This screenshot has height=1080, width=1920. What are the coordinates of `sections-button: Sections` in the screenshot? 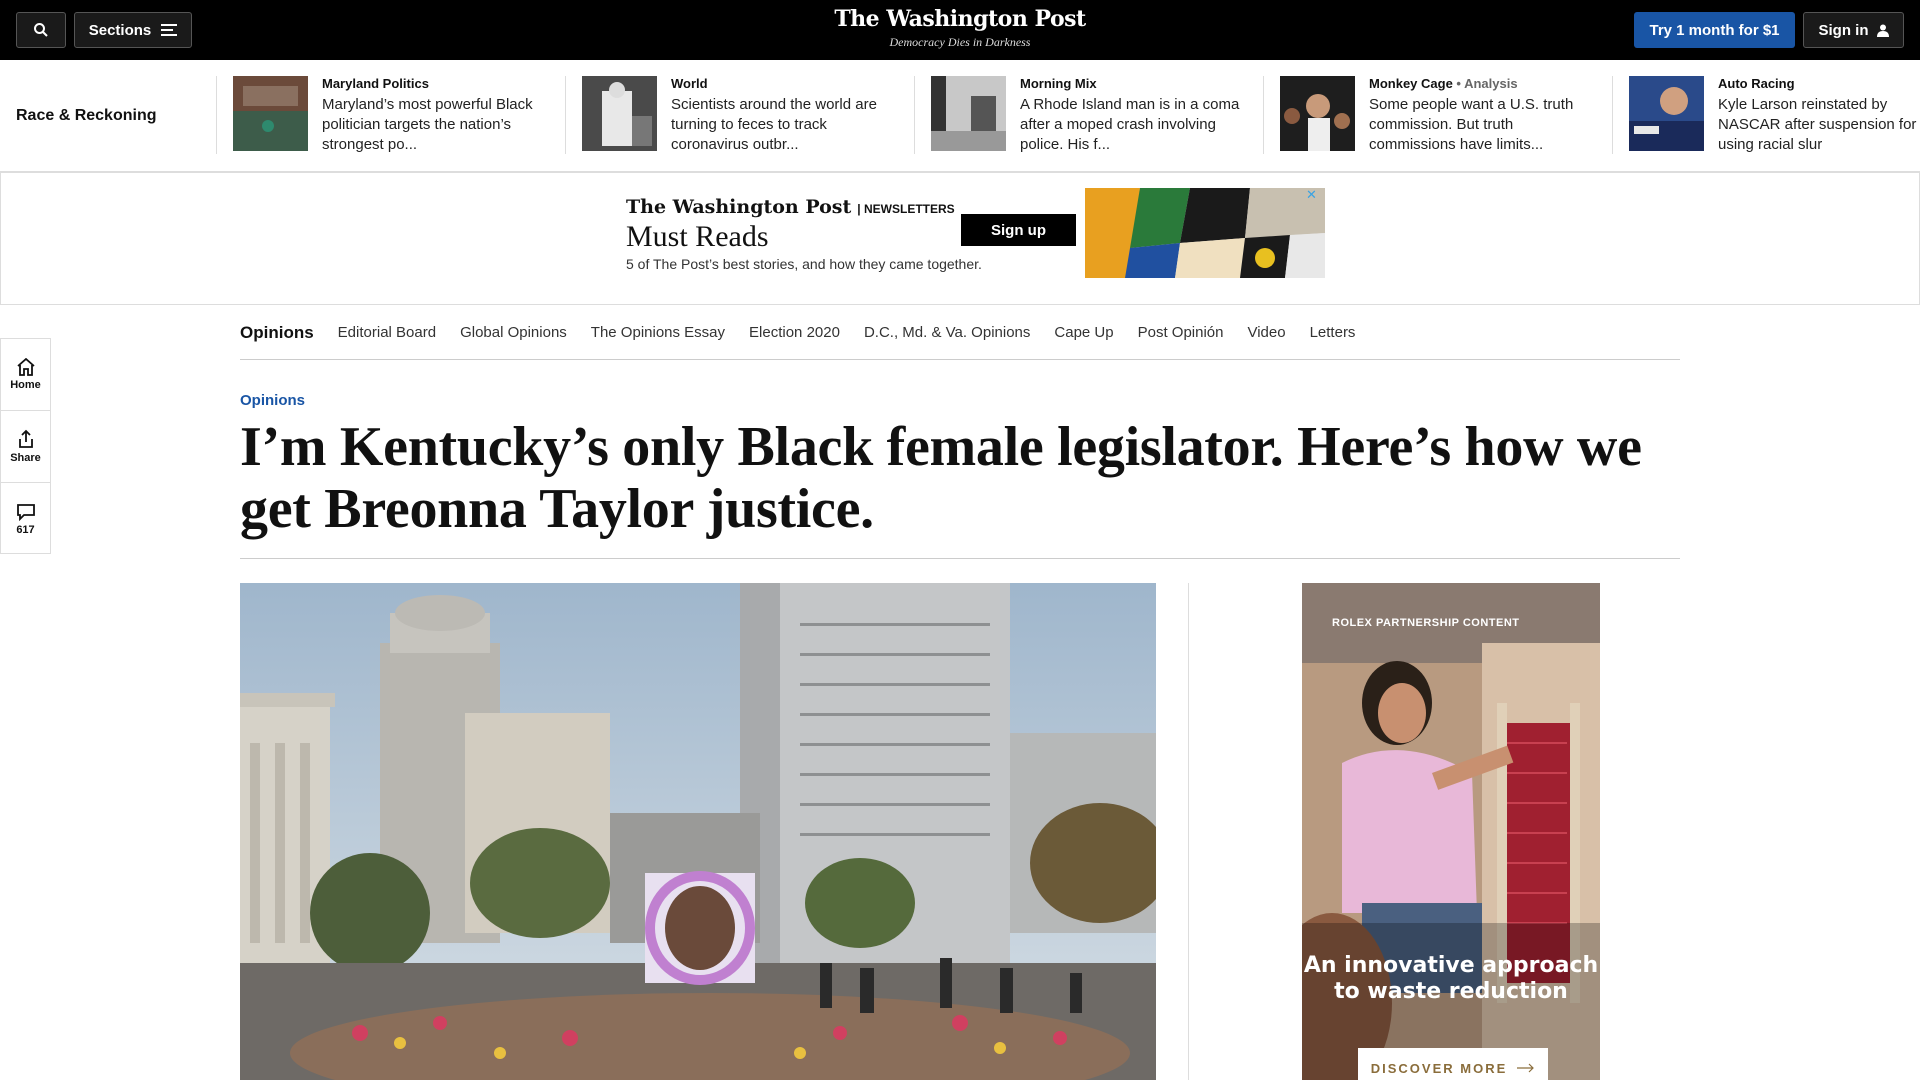 It's located at (133, 30).